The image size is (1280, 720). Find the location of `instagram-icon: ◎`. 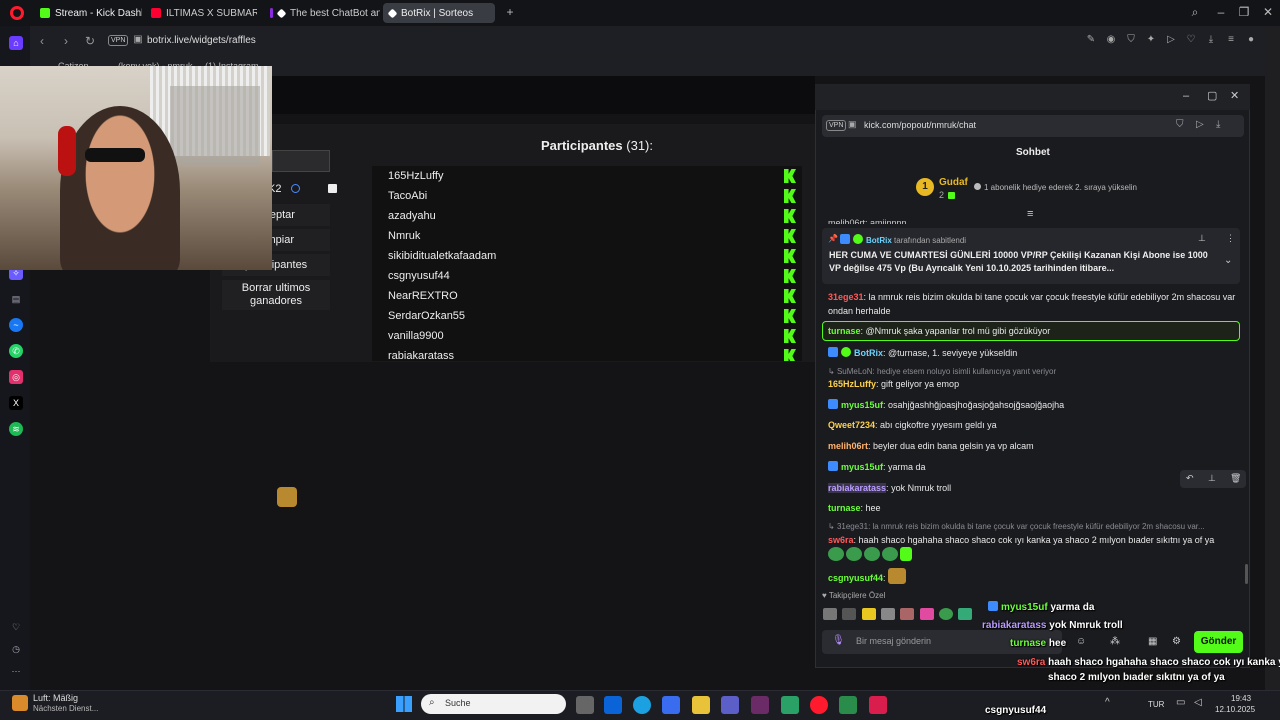

instagram-icon: ◎ is located at coordinates (16, 377).